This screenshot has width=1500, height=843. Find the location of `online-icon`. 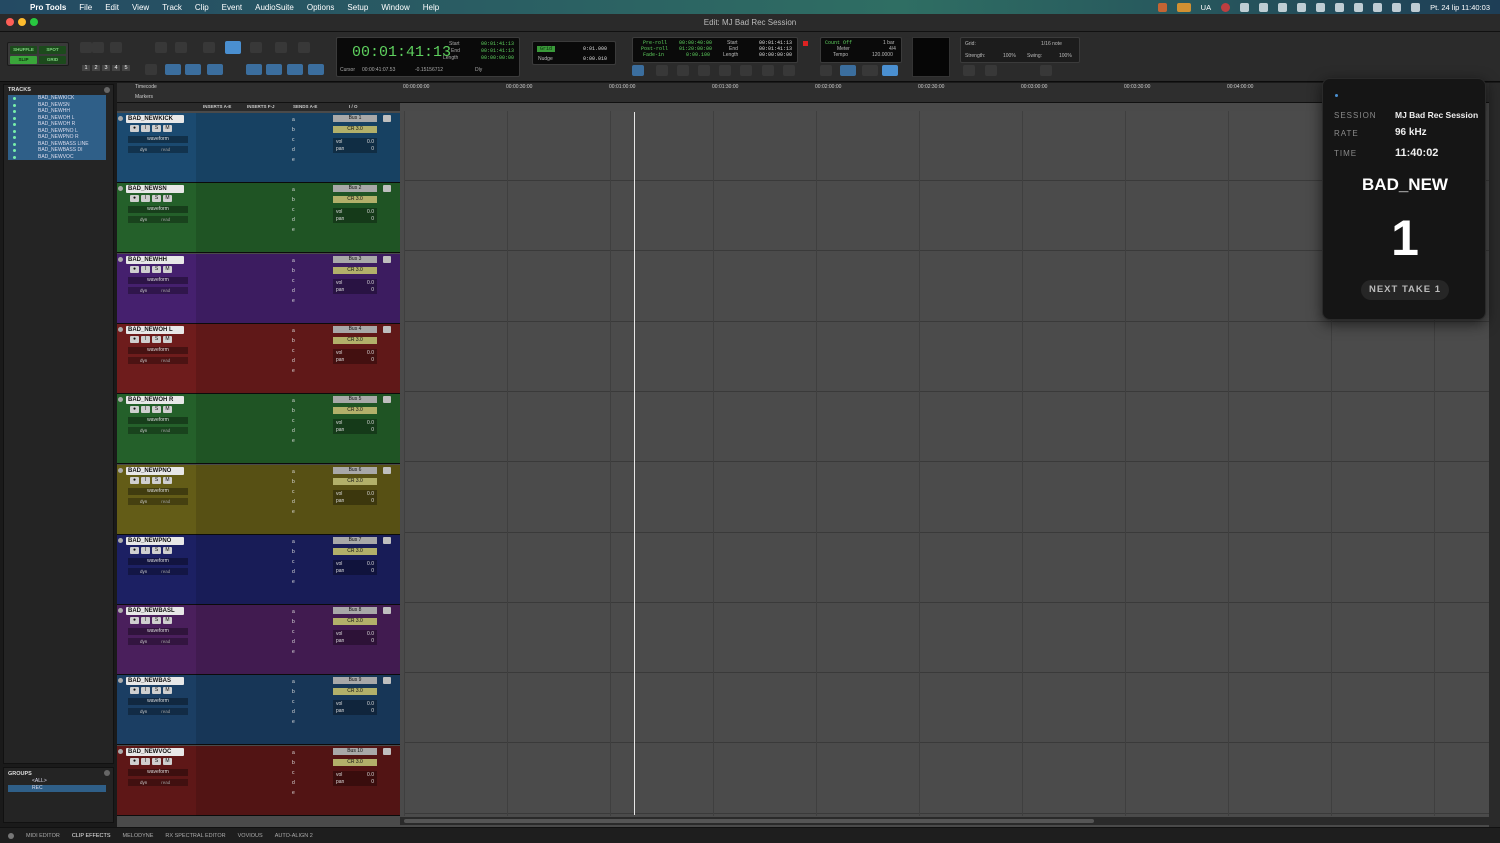

online-icon is located at coordinates (638, 70).